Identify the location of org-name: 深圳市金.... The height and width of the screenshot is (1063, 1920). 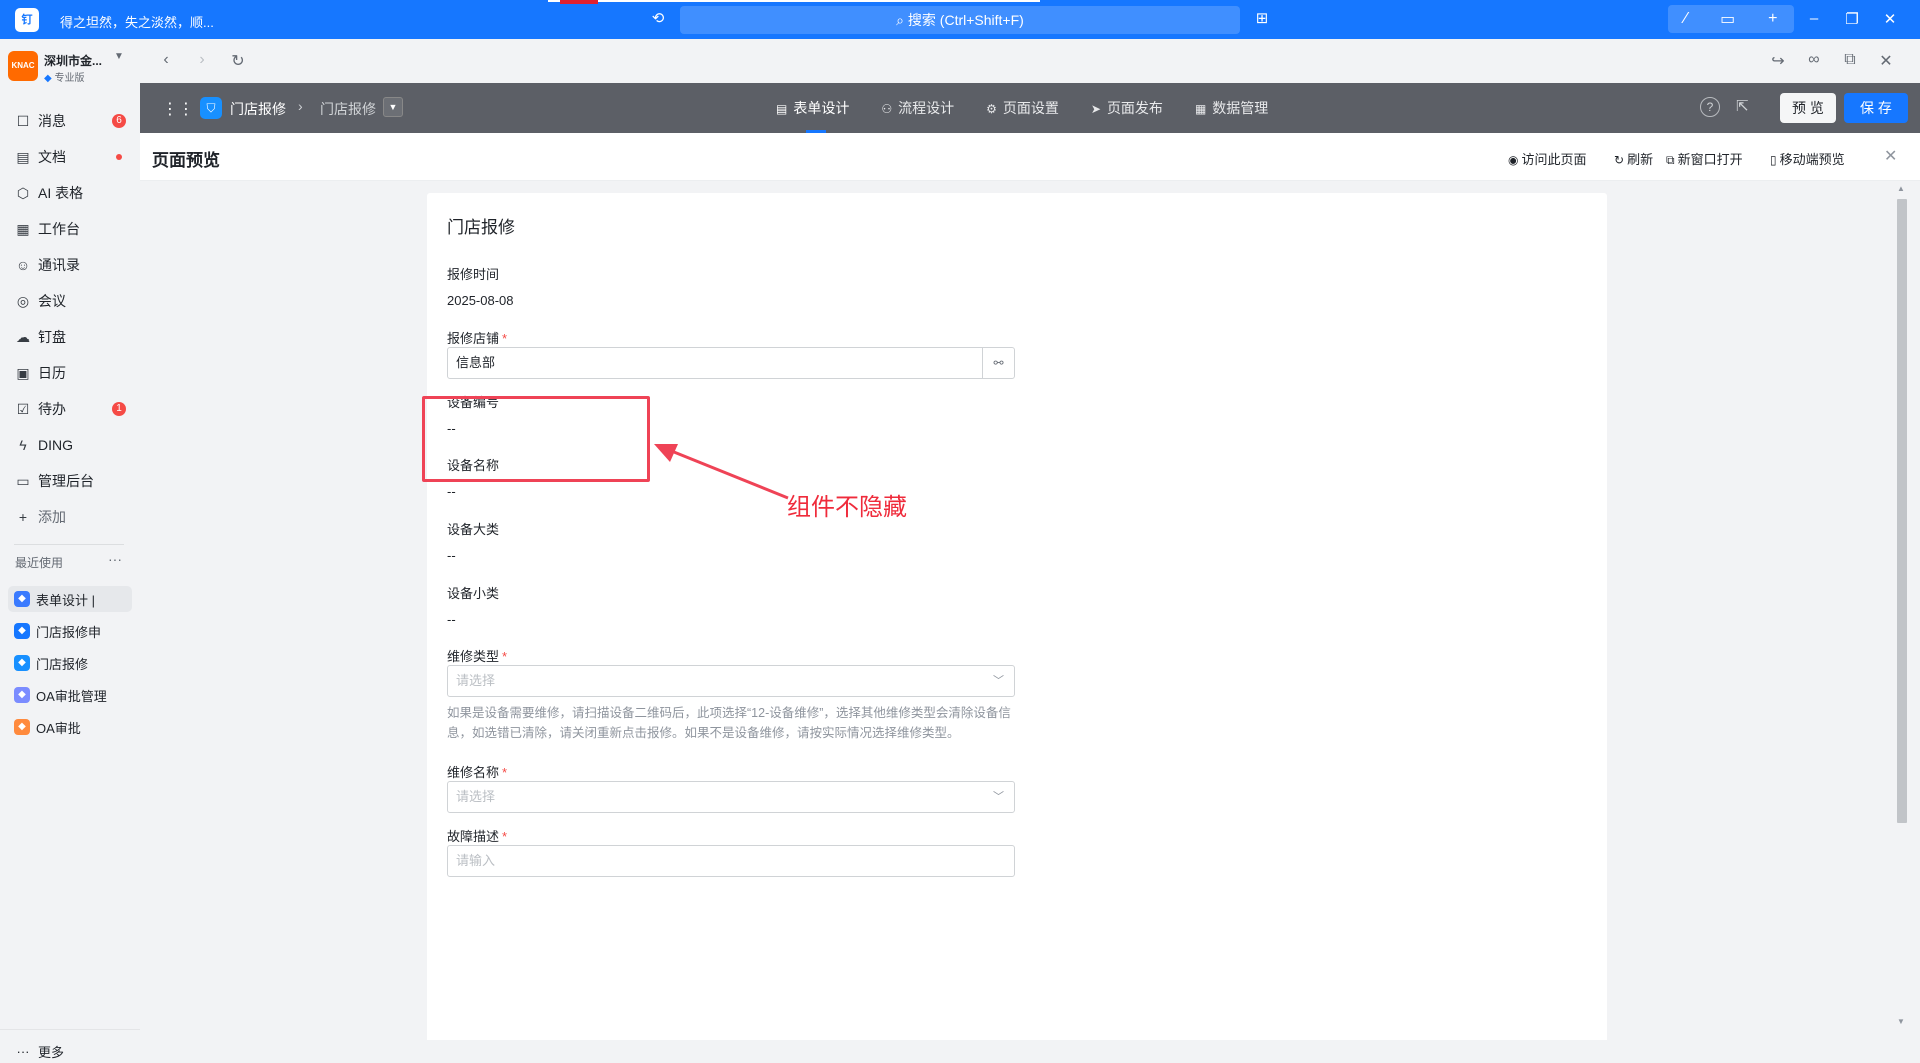
(73, 61).